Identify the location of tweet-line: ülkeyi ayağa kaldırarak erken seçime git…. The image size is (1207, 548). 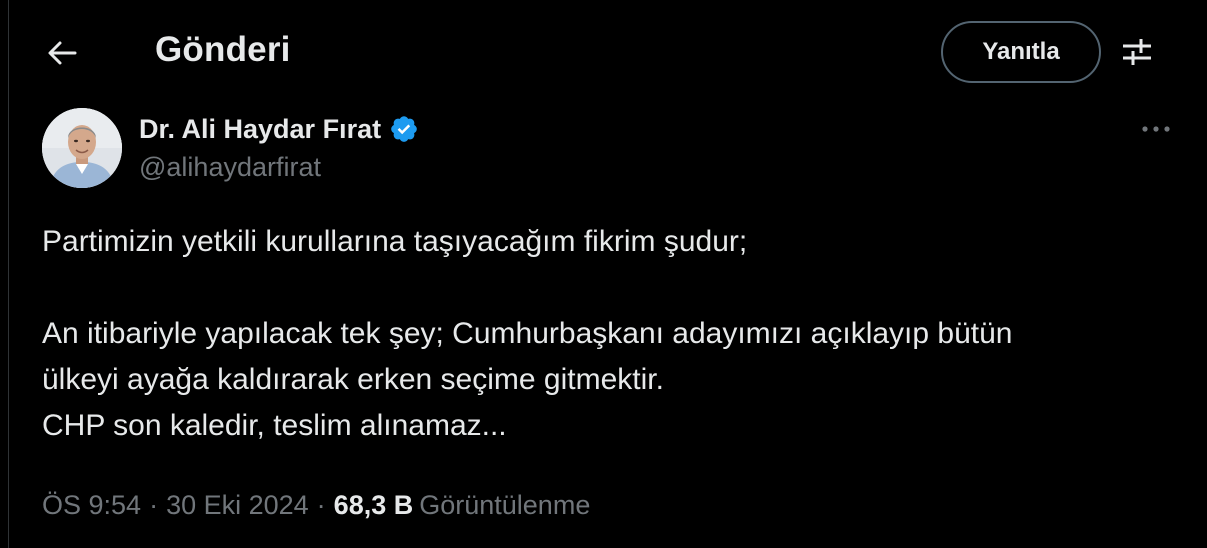
(353, 379).